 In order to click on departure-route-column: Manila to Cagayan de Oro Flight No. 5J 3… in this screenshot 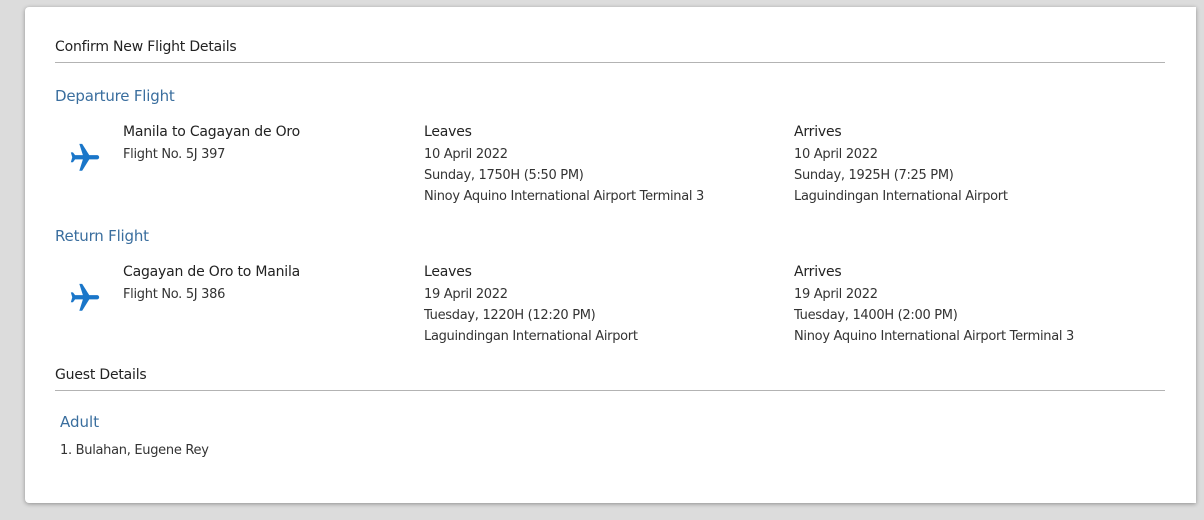, I will do `click(211, 144)`.